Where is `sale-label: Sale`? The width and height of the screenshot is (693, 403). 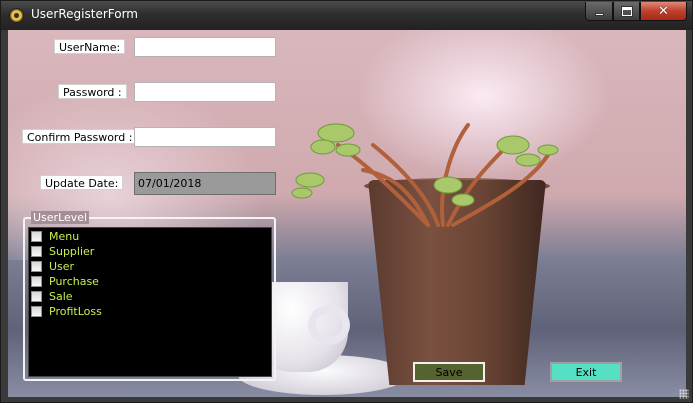
sale-label: Sale is located at coordinates (61, 296).